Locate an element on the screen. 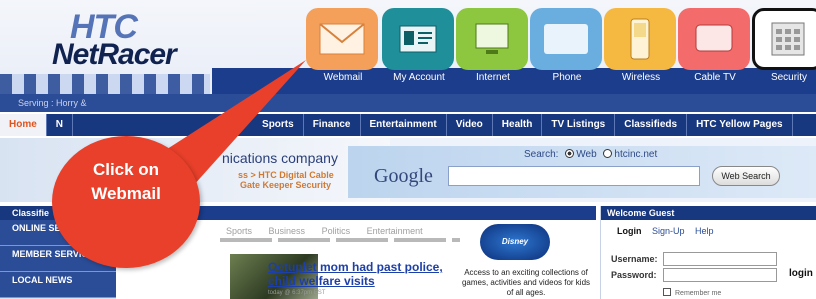 This screenshot has width=816, height=299. callout-line-2: Webmail is located at coordinates (126, 193).